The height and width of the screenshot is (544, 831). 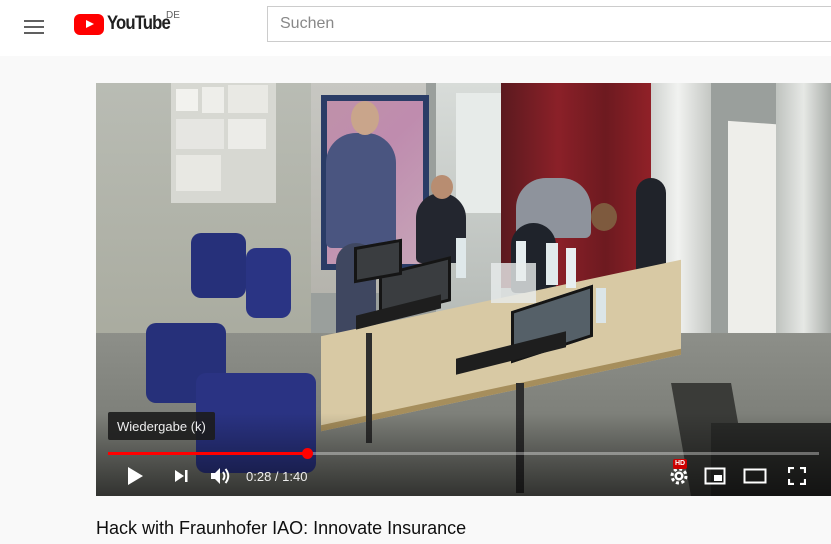 I want to click on progress-bar, so click(x=463, y=453).